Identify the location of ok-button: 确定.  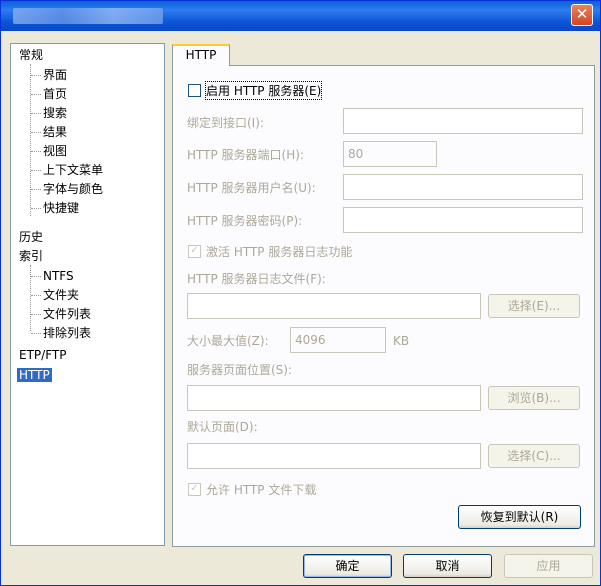
(347, 566).